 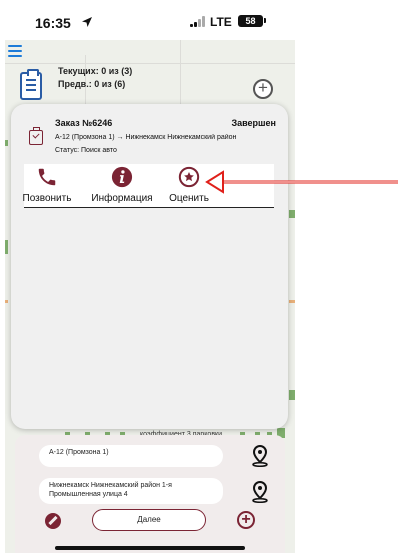 I want to click on battery-tip, so click(x=265, y=20).